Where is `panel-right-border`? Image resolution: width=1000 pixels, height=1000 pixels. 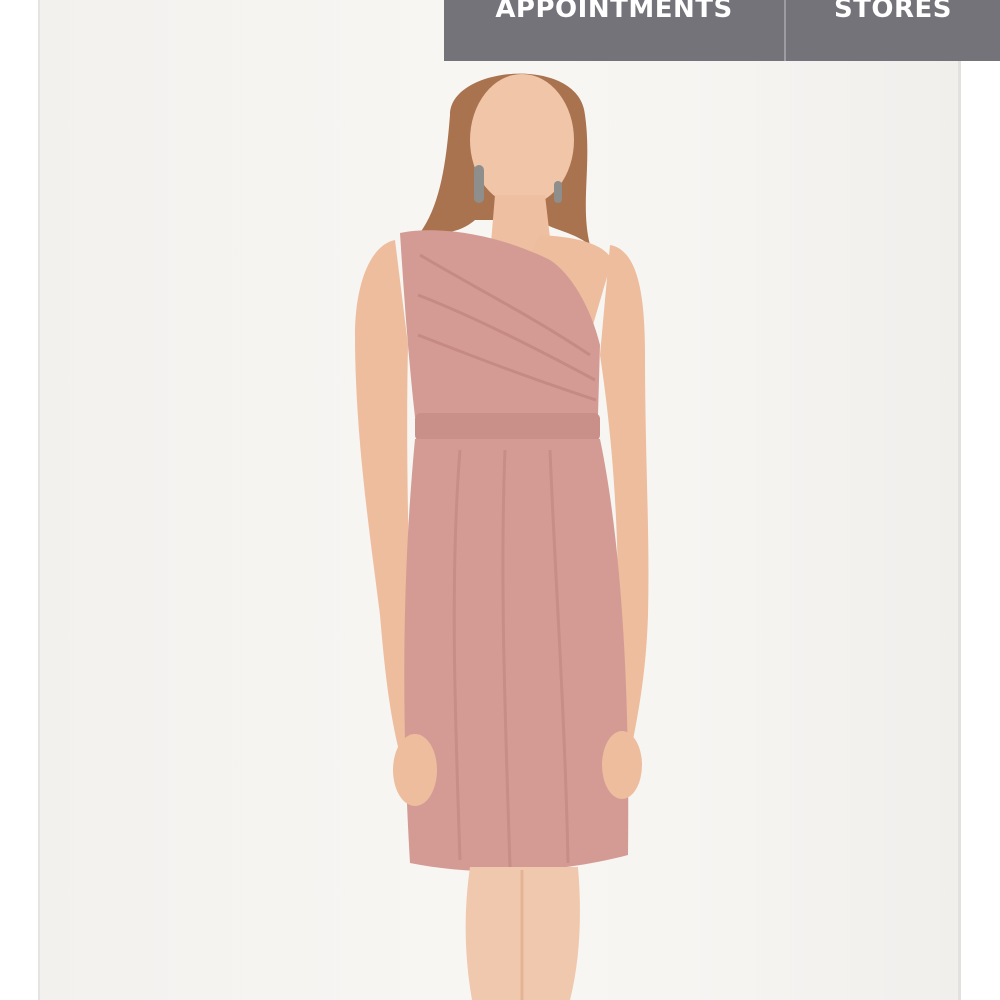
panel-right-border is located at coordinates (959, 500).